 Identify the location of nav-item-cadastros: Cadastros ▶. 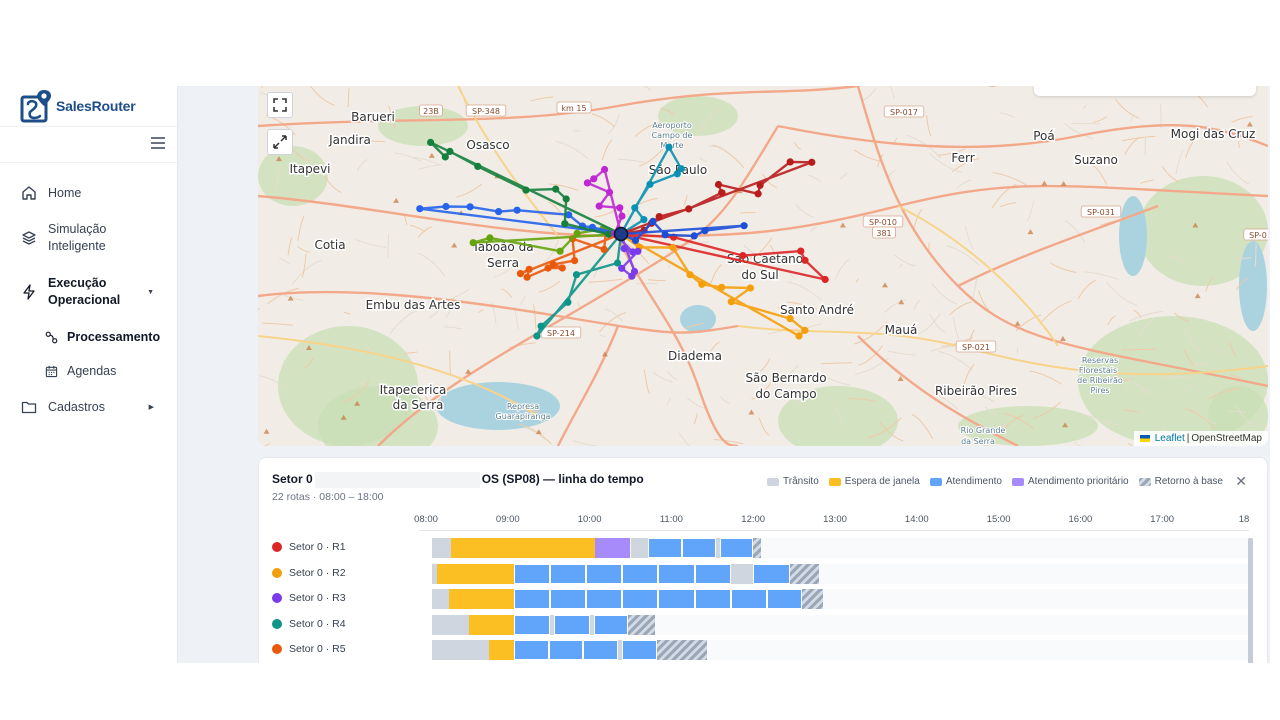
(89, 407).